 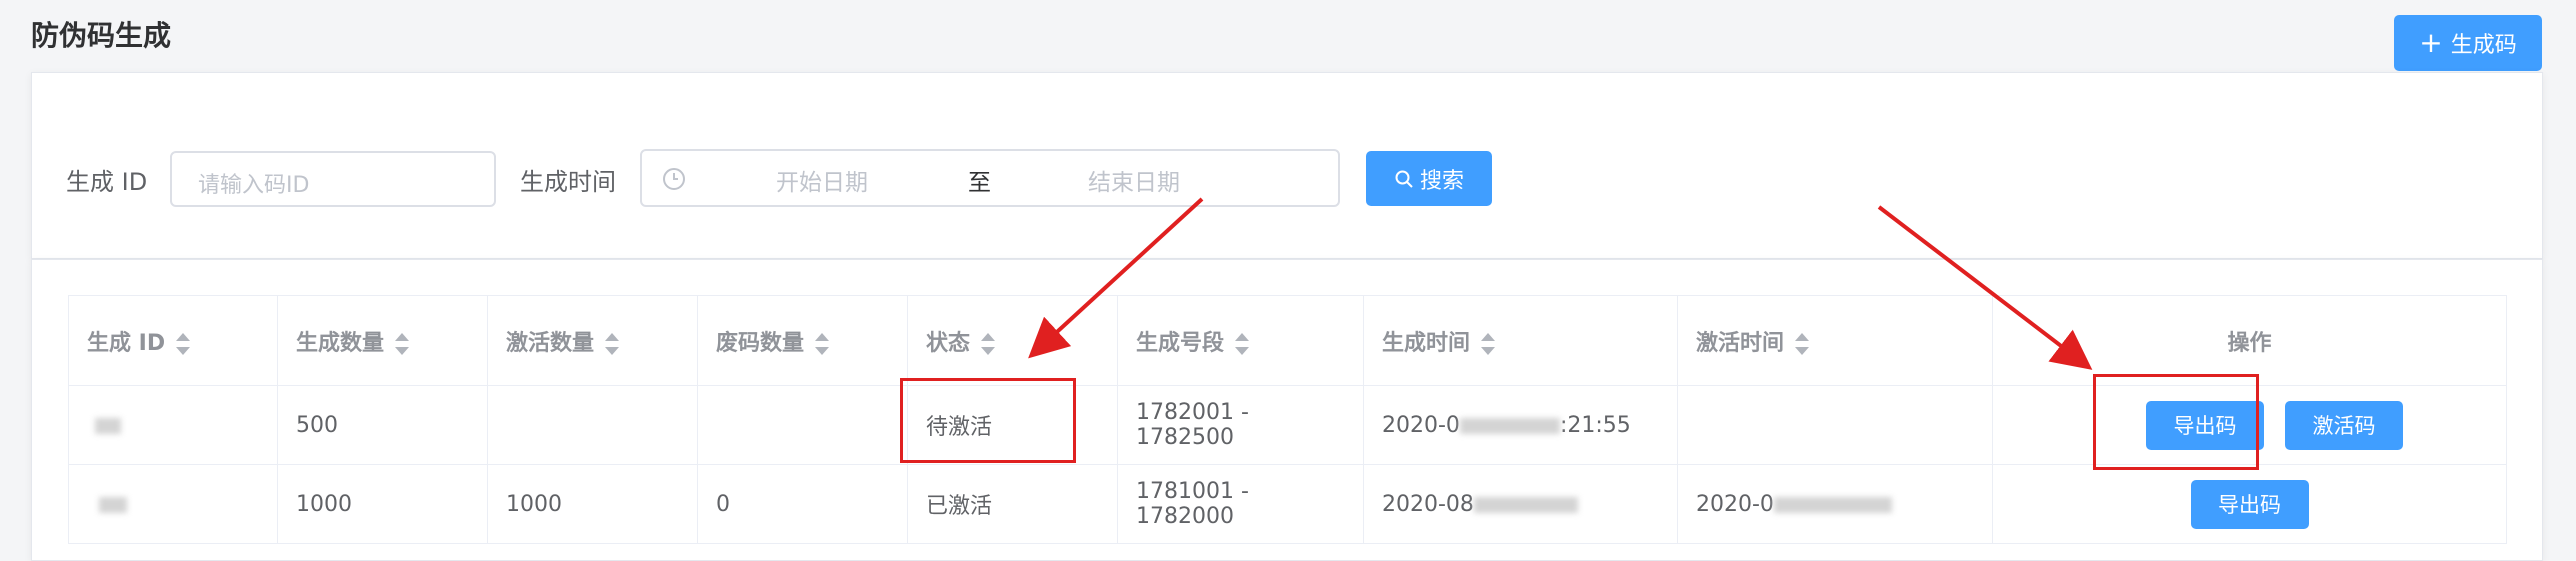 I want to click on annotation-arrow-status, so click(x=1116, y=278).